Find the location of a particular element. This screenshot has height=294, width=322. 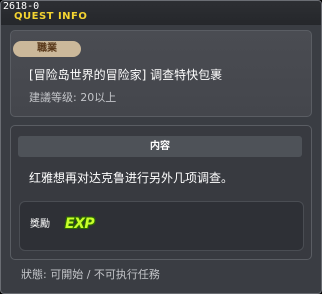

content-header: 内容 is located at coordinates (160, 146).